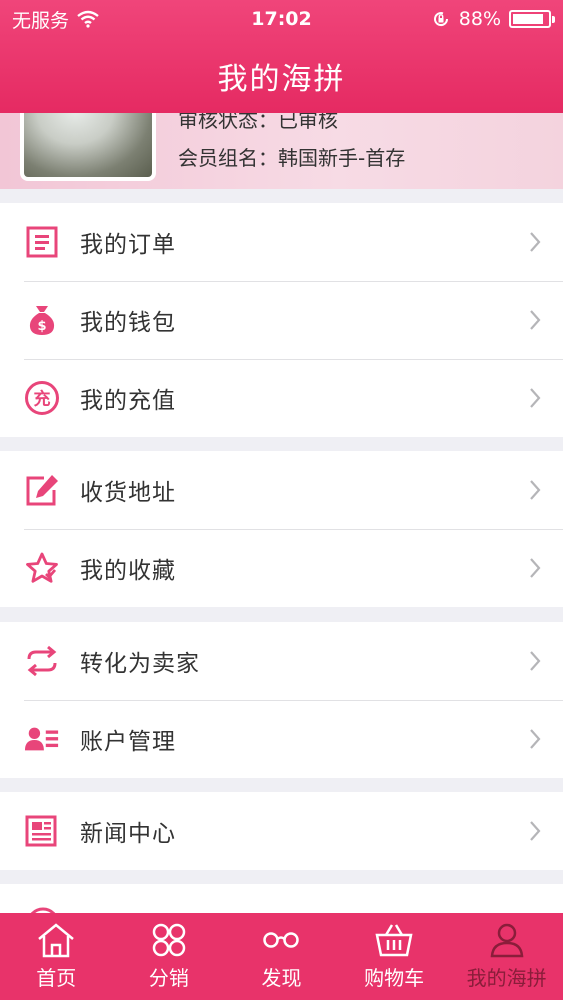  I want to click on tab-mine: 我的海拼, so click(506, 956).